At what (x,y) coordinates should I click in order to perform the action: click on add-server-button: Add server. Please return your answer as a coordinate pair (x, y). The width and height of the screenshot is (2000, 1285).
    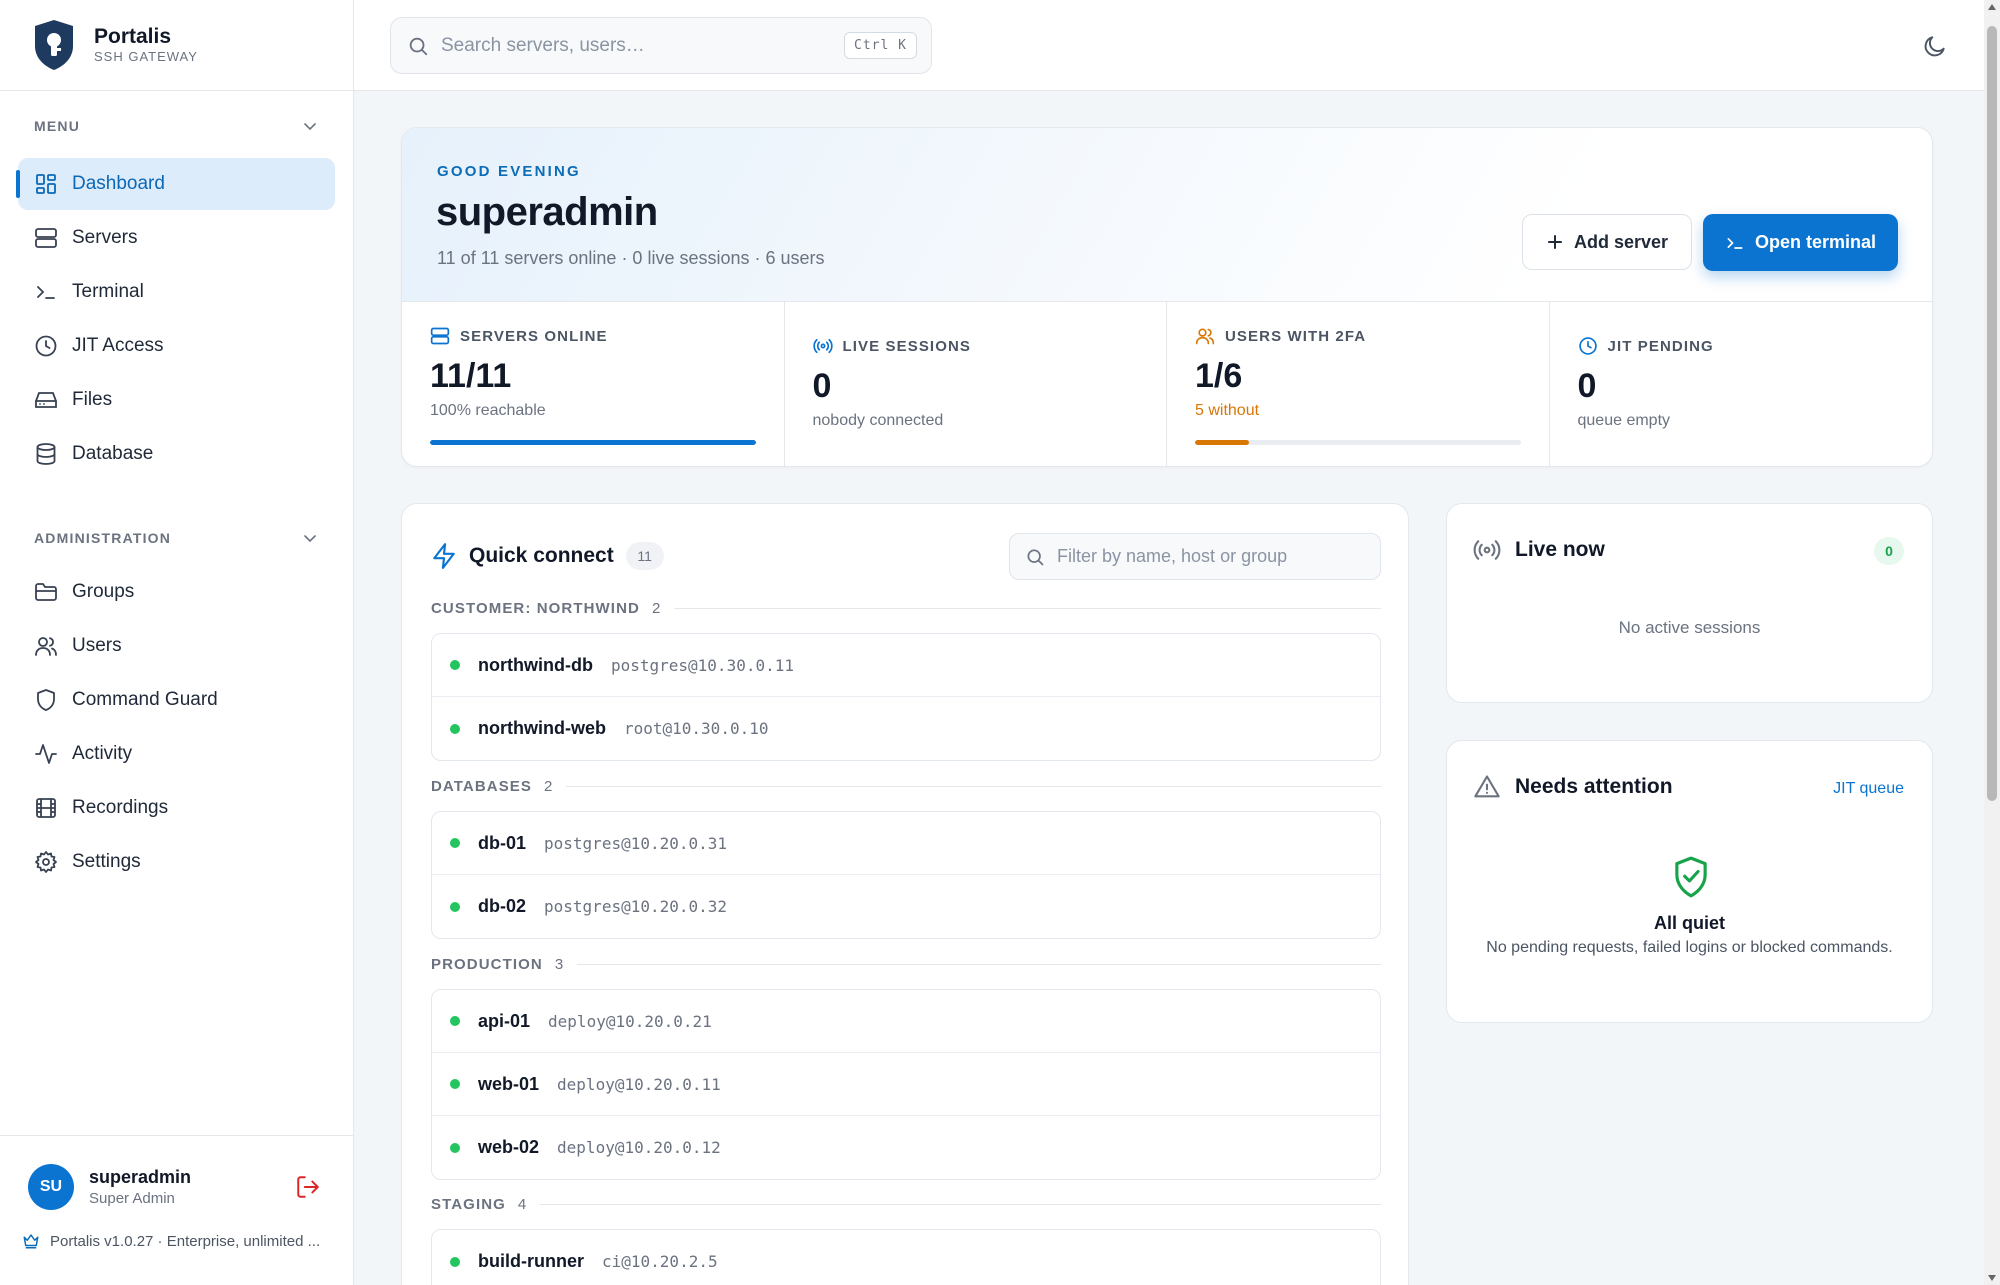
    Looking at the image, I should click on (1607, 242).